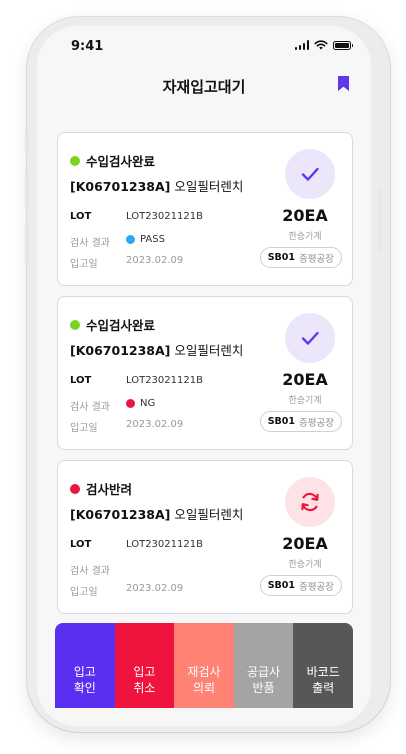 This screenshot has height=754, width=406. What do you see at coordinates (343, 45) in the screenshot?
I see `battery-icon` at bounding box center [343, 45].